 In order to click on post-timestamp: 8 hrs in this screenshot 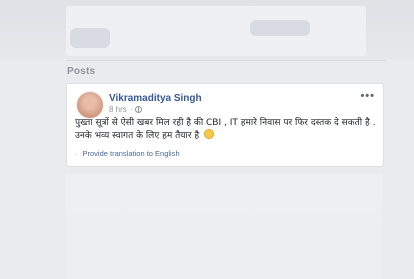, I will do `click(118, 109)`.